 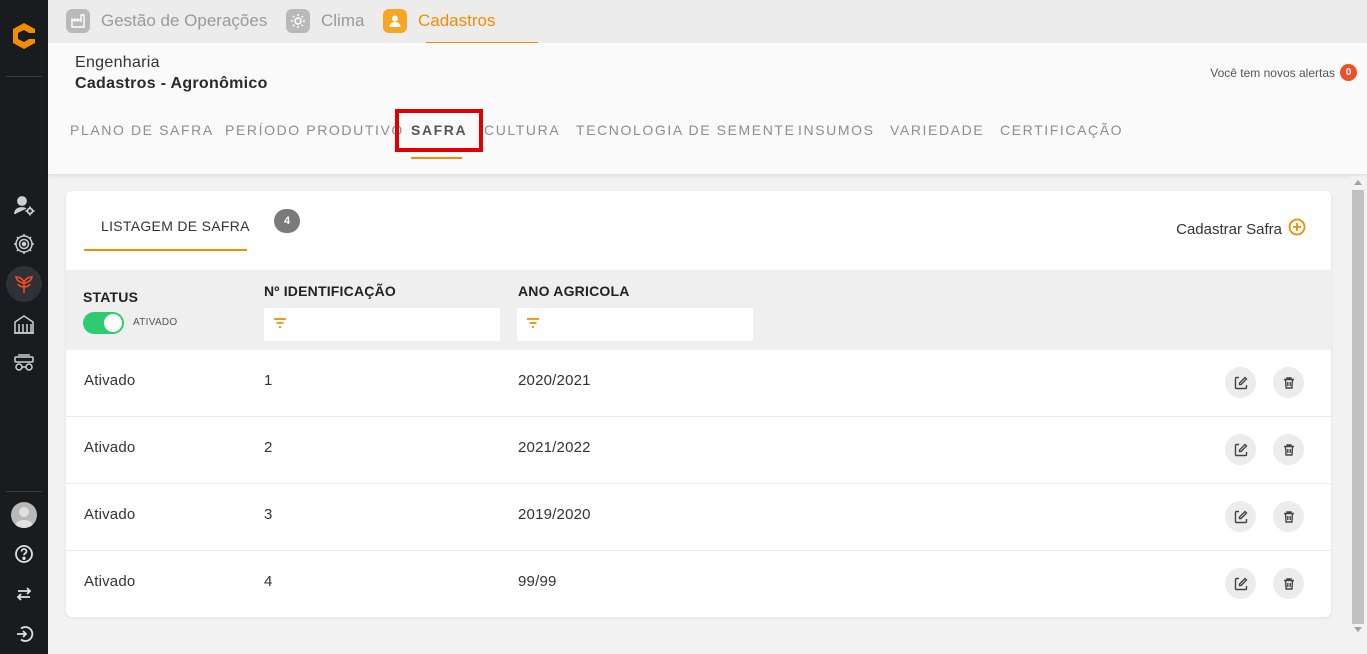 I want to click on left-rail, so click(x=24, y=327).